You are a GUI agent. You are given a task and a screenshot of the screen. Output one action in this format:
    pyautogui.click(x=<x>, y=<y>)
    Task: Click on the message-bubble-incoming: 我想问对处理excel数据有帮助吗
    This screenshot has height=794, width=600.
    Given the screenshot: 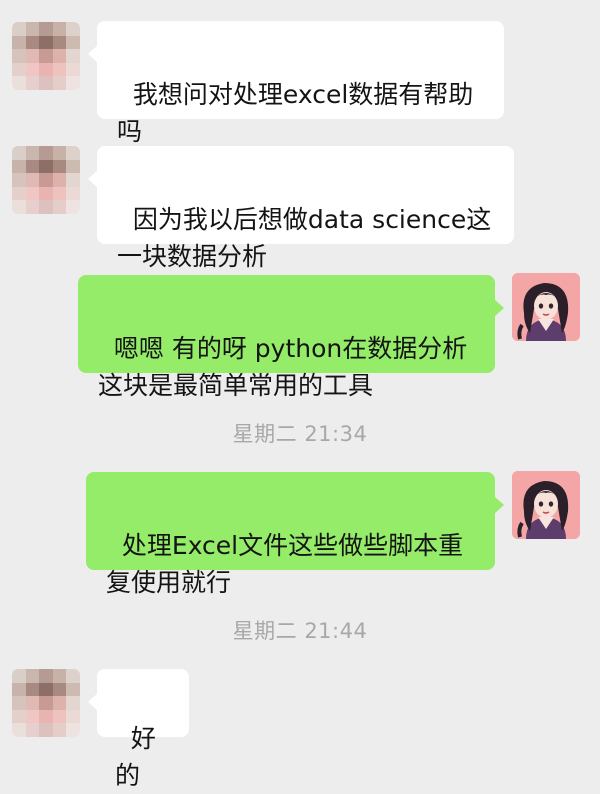 What is the action you would take?
    pyautogui.click(x=296, y=83)
    